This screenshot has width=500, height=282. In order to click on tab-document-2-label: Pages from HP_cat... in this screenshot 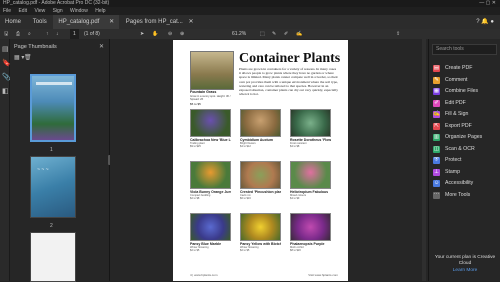, I will do `click(154, 22)`.